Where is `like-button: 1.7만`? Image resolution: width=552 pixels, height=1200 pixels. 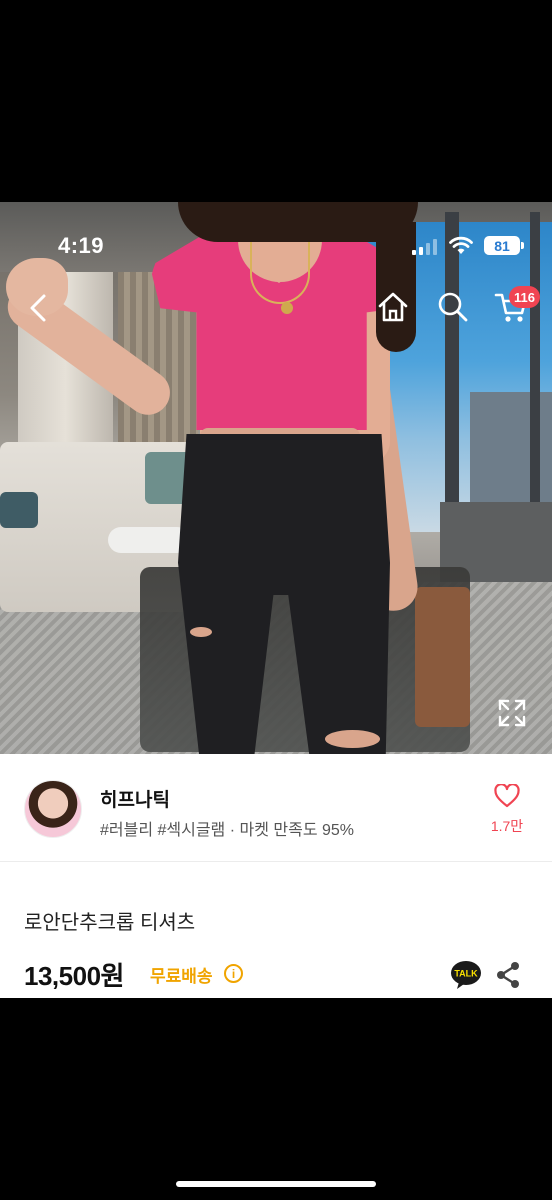
like-button: 1.7만 is located at coordinates (507, 812).